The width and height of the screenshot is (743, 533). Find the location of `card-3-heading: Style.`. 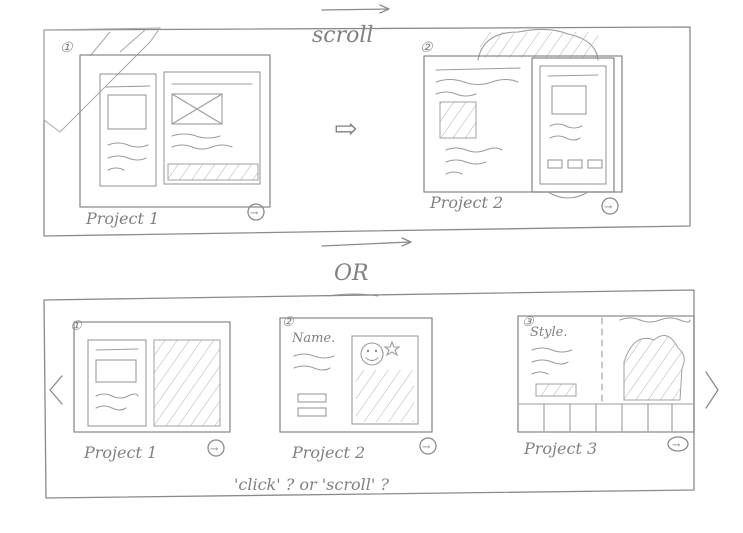

card-3-heading: Style. is located at coordinates (548, 332).